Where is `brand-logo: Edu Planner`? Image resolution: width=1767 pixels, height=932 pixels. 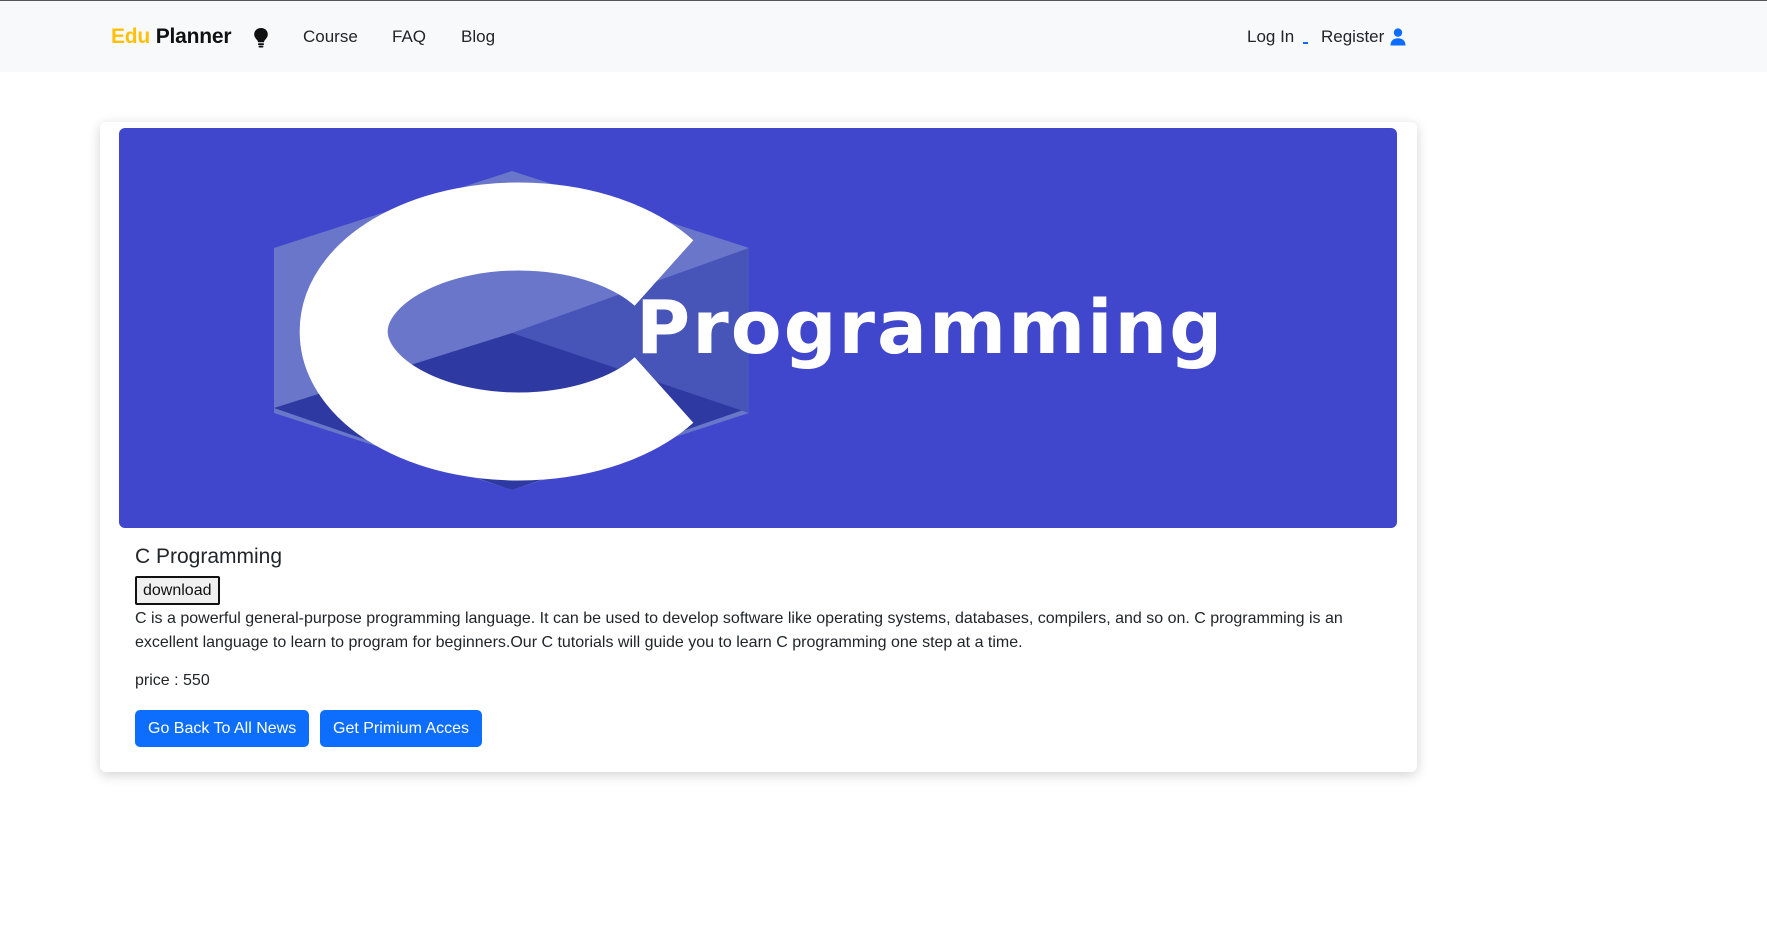
brand-logo: Edu Planner is located at coordinates (171, 37).